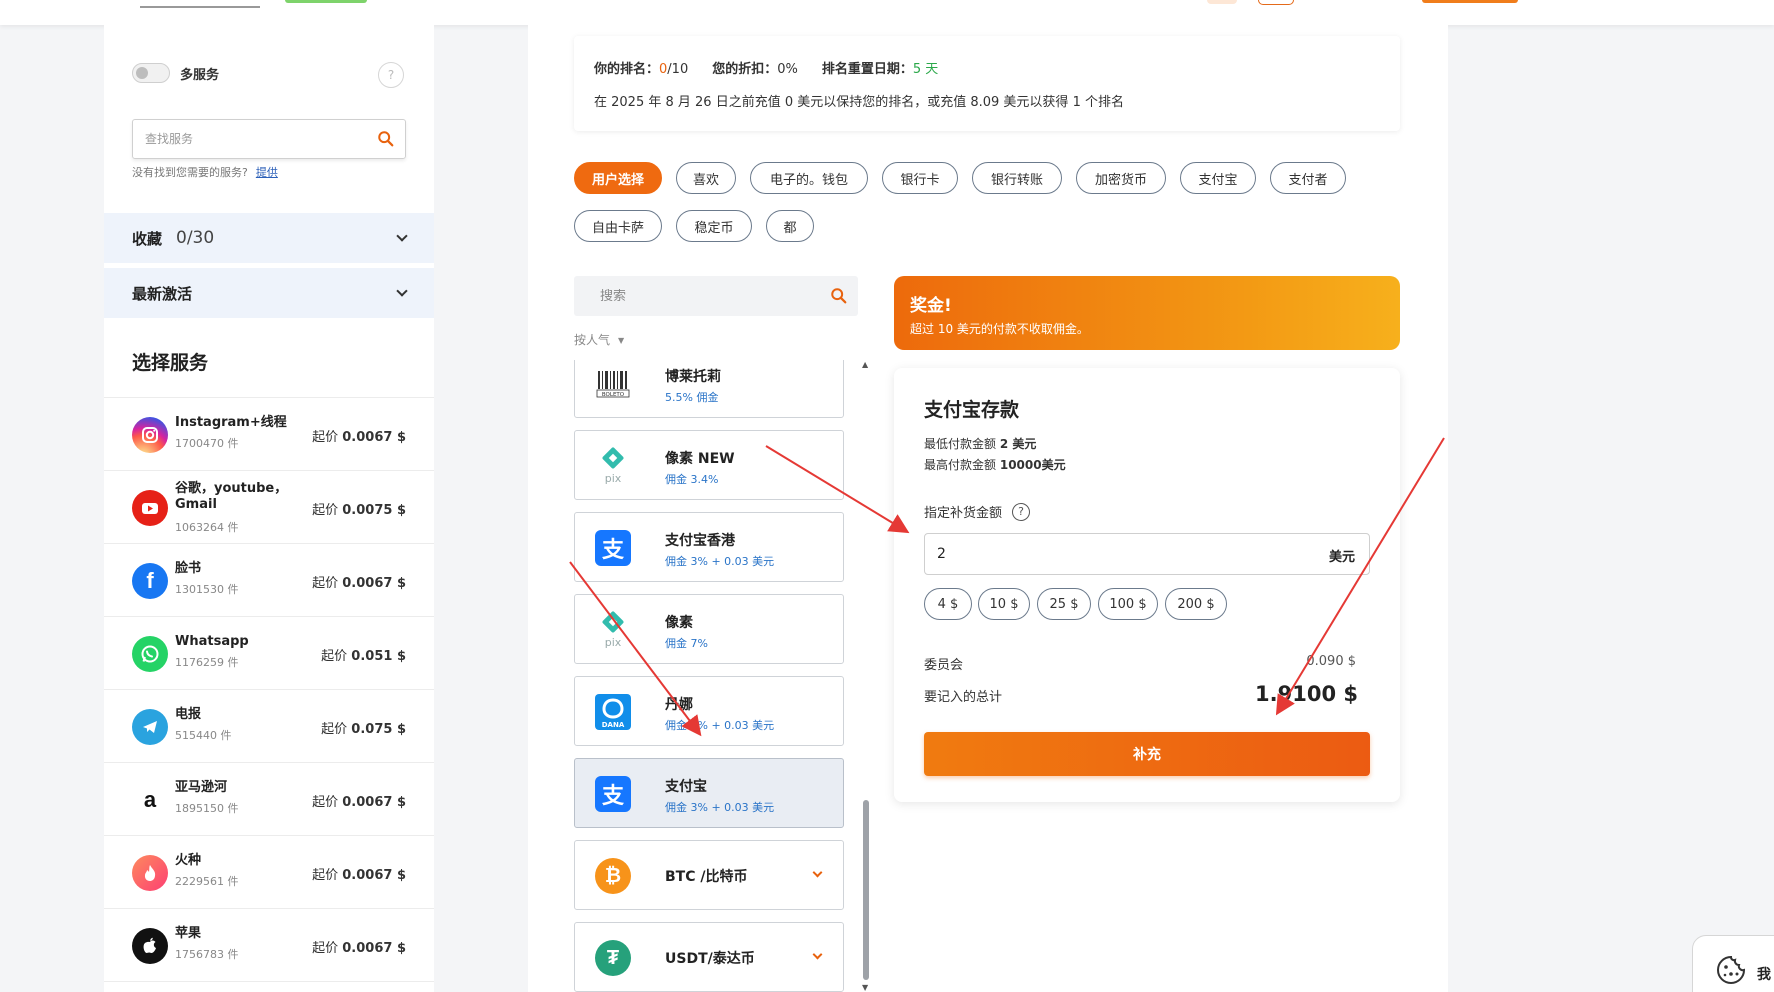 The width and height of the screenshot is (1774, 992). What do you see at coordinates (269, 293) in the screenshot?
I see `recent-accordion: 最新激活` at bounding box center [269, 293].